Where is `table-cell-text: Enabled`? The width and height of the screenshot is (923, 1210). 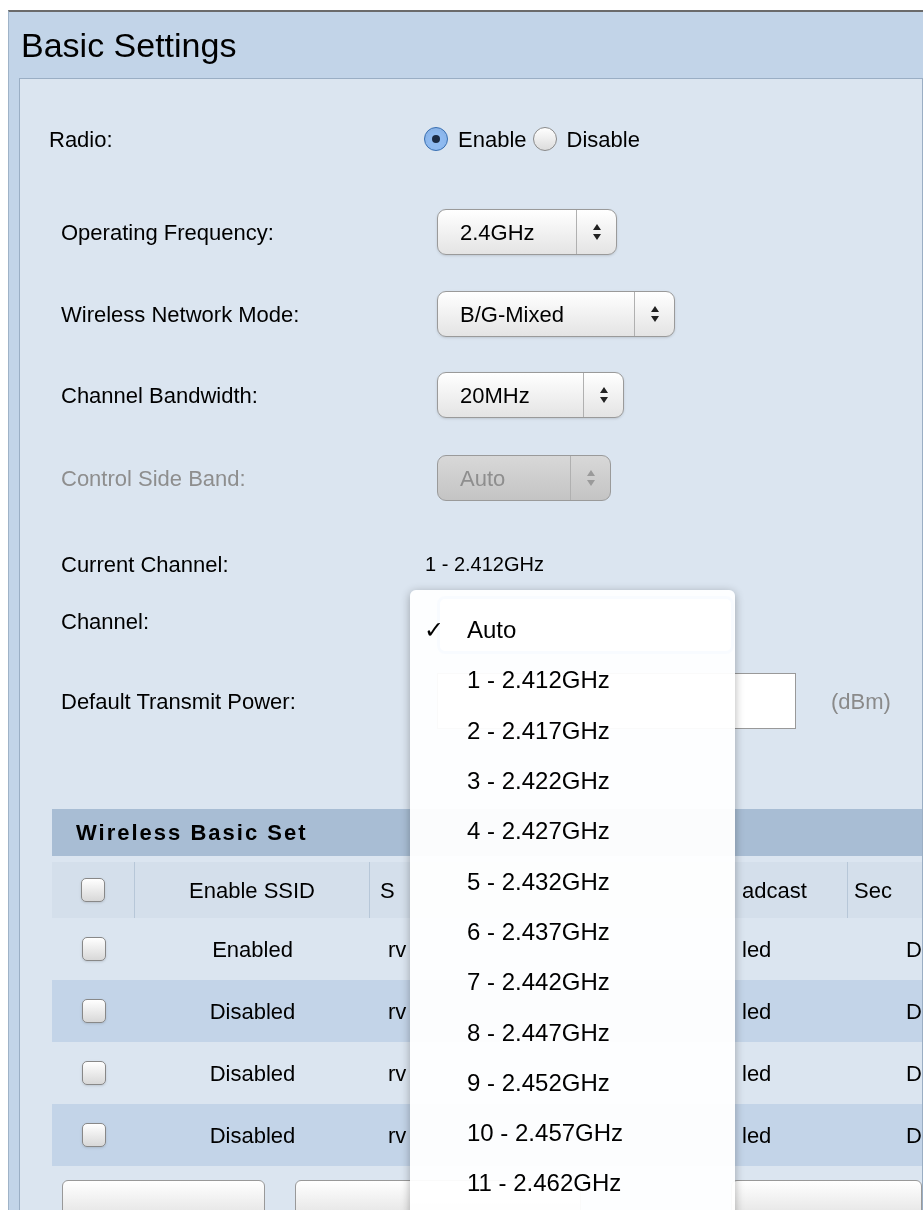
table-cell-text: Enabled is located at coordinates (252, 949).